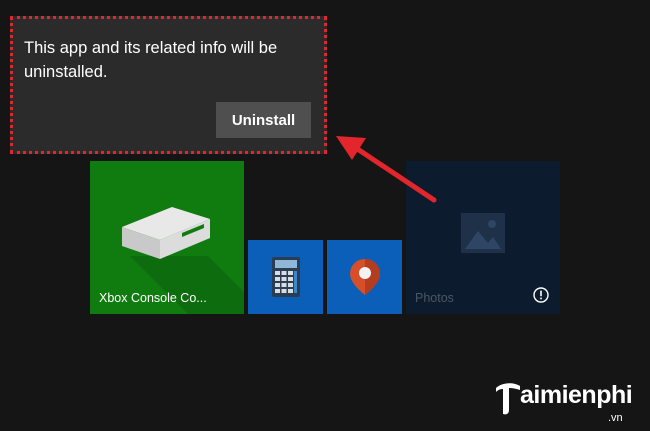 This screenshot has height=431, width=650. What do you see at coordinates (576, 395) in the screenshot?
I see `watermark-text: aimienphi` at bounding box center [576, 395].